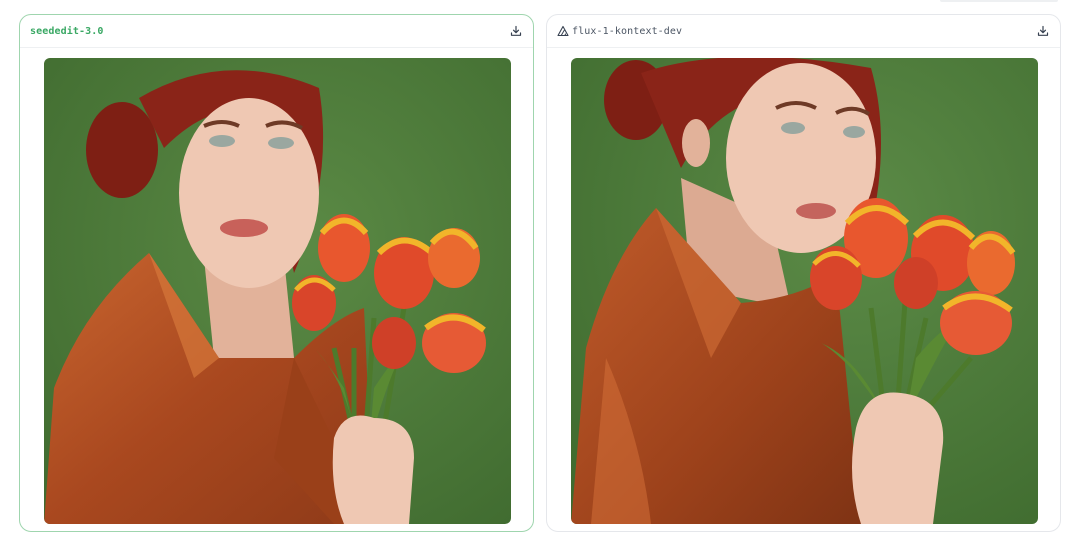 Image resolution: width=1080 pixels, height=559 pixels. Describe the element at coordinates (999, 1) in the screenshot. I see `top-panel-edge` at that location.